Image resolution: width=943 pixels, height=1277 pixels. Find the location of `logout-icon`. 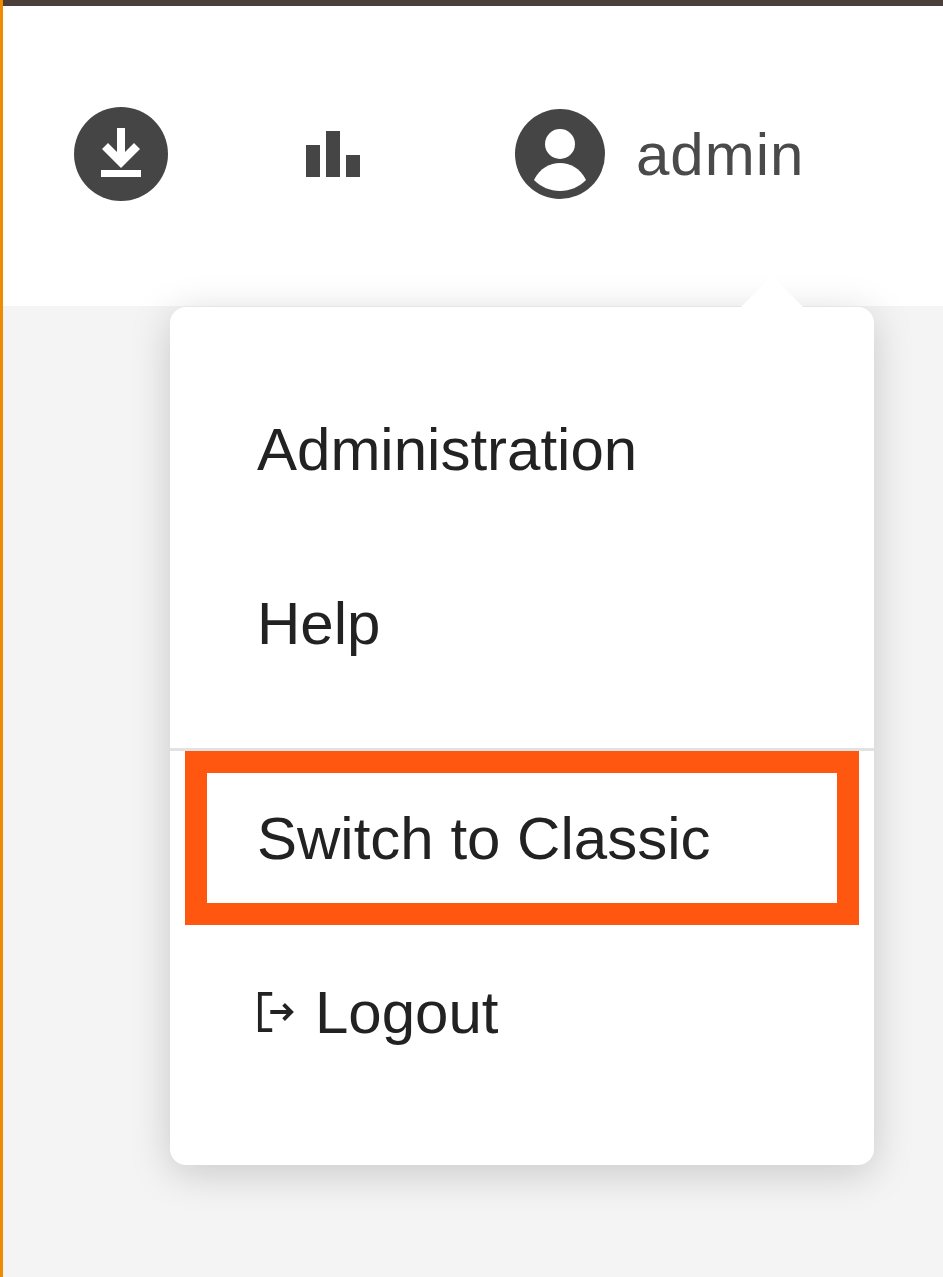

logout-icon is located at coordinates (276, 1012).